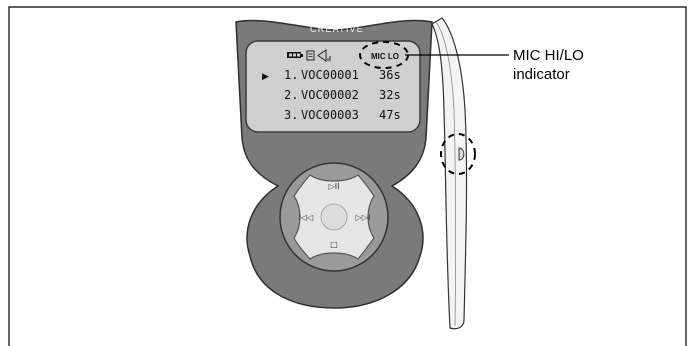  Describe the element at coordinates (390, 95) in the screenshot. I see `recording-duration: 32s` at that location.